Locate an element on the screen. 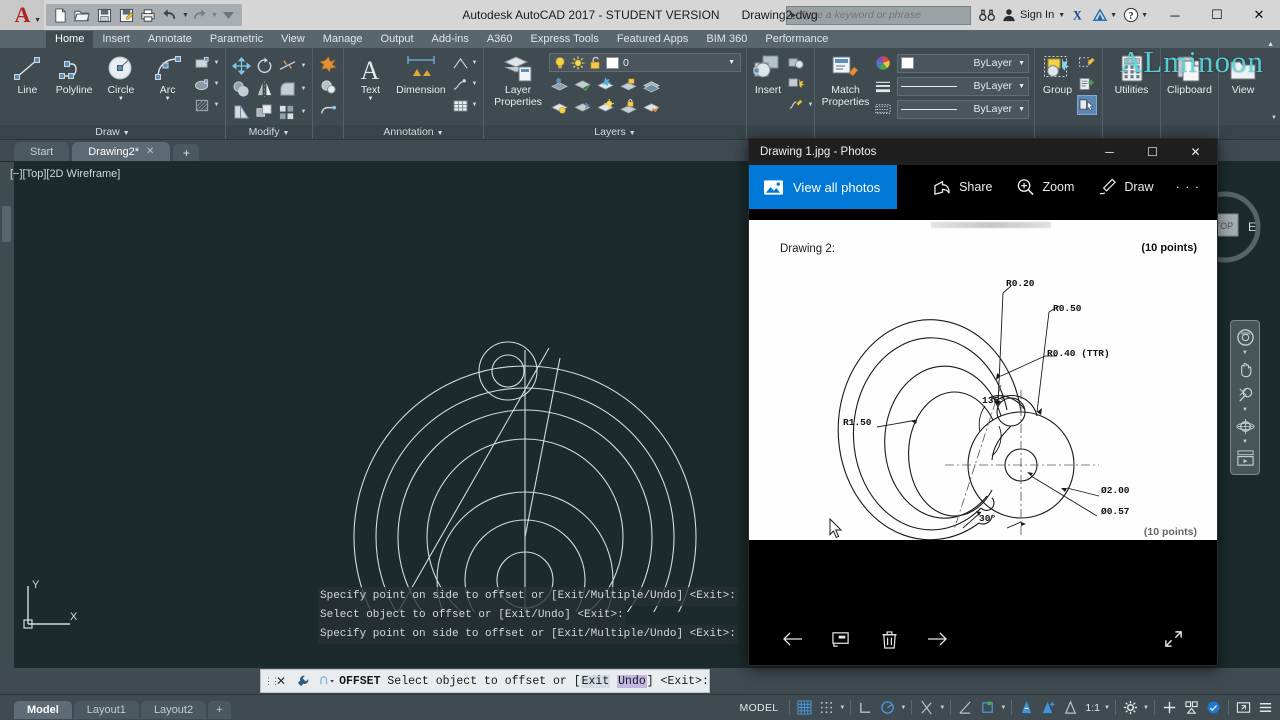 Image resolution: width=1280 pixels, height=720 pixels. tab-featured-apps: Featured Apps is located at coordinates (653, 39).